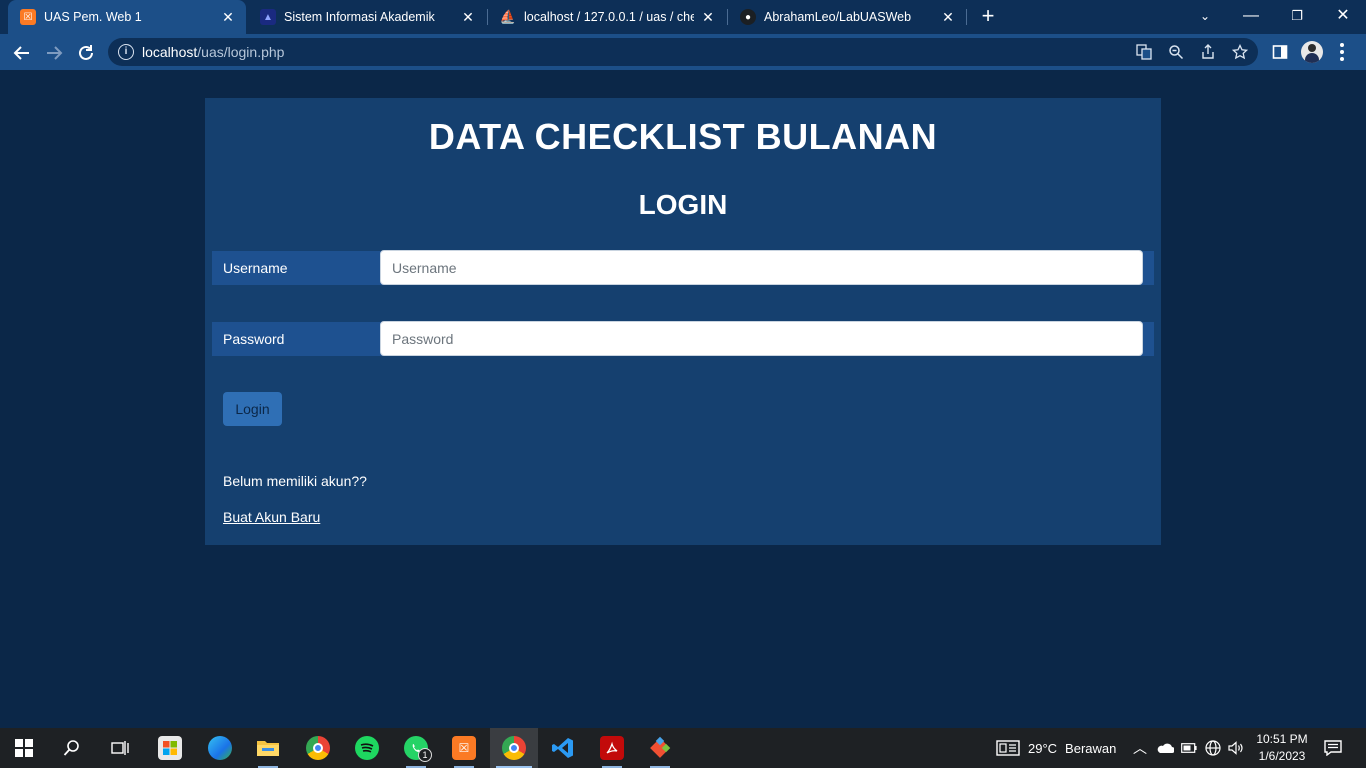 This screenshot has height=768, width=1366. I want to click on tab-title: AbrahamLeo/LabUASWeb, so click(838, 17).